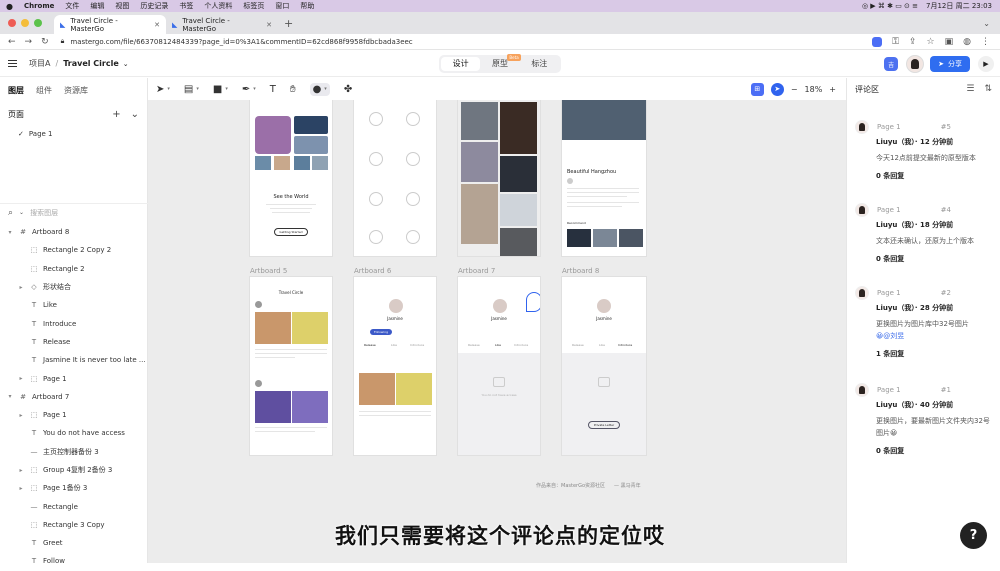 Image resolution: width=1000 pixels, height=571 pixels. What do you see at coordinates (122, 6) in the screenshot?
I see `menu-view: 视图` at bounding box center [122, 6].